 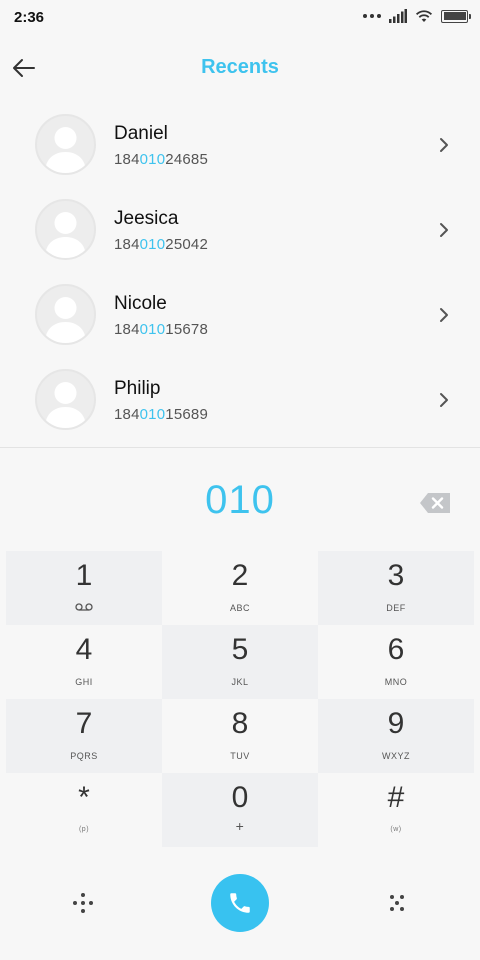 What do you see at coordinates (240, 229) in the screenshot?
I see `list-item: Jeesica 18401025042` at bounding box center [240, 229].